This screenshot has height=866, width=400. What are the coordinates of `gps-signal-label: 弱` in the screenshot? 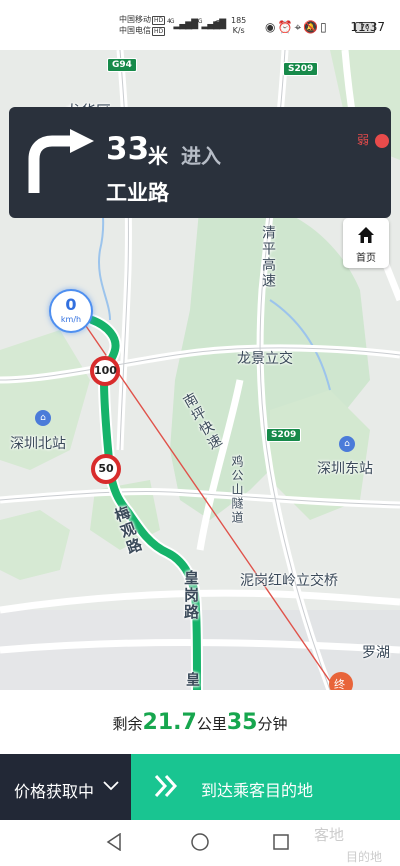 It's located at (363, 140).